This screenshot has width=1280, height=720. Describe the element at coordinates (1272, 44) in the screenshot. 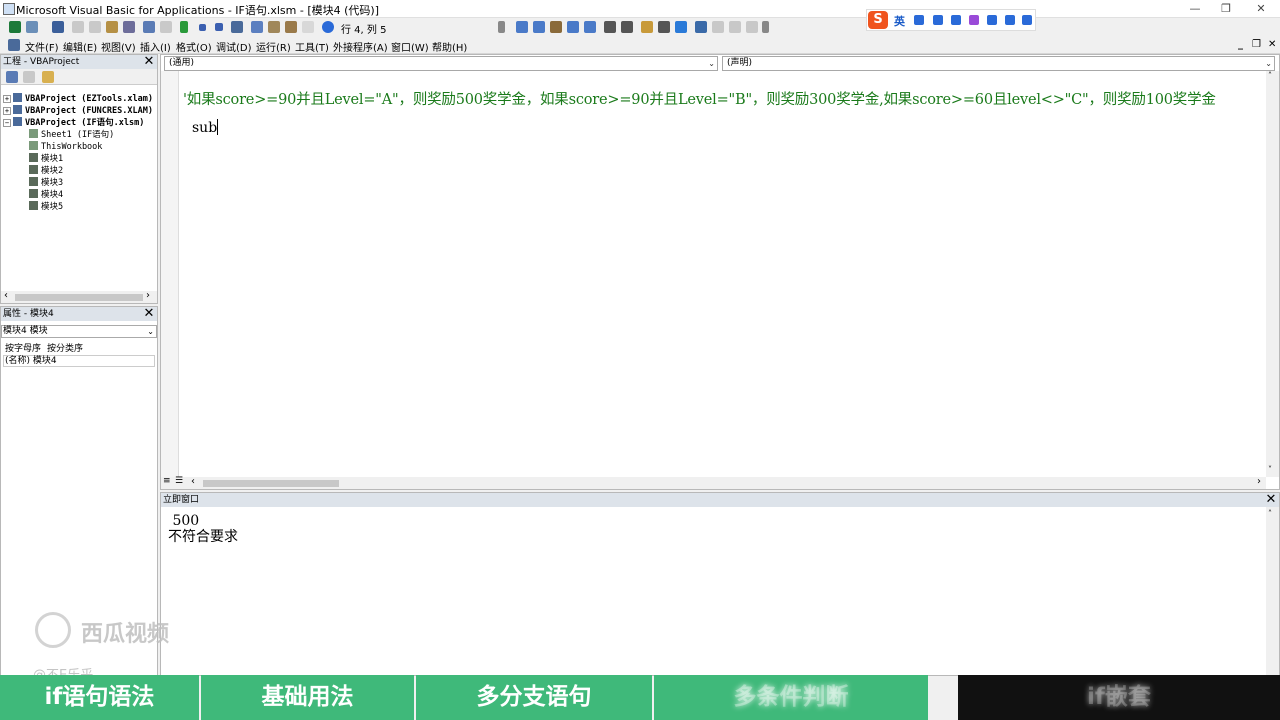

I see `child-close-button: ✕` at that location.